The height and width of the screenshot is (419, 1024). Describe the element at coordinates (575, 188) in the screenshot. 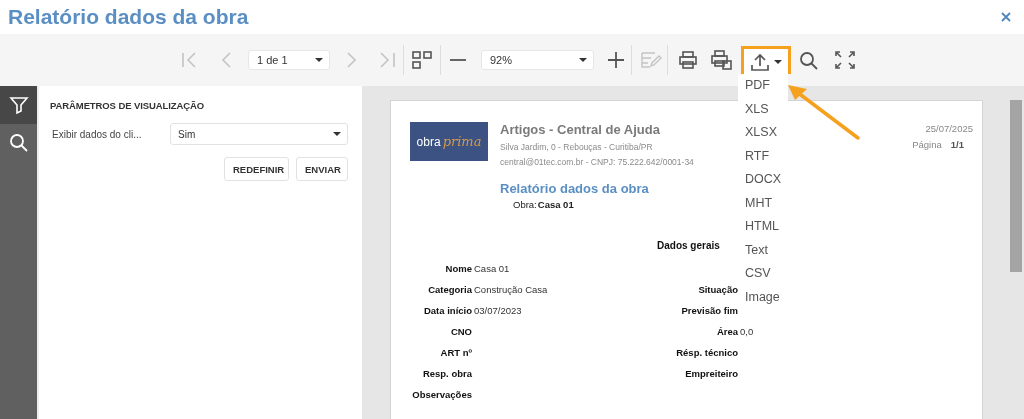

I see `report-title: Relatório dados da obra` at that location.